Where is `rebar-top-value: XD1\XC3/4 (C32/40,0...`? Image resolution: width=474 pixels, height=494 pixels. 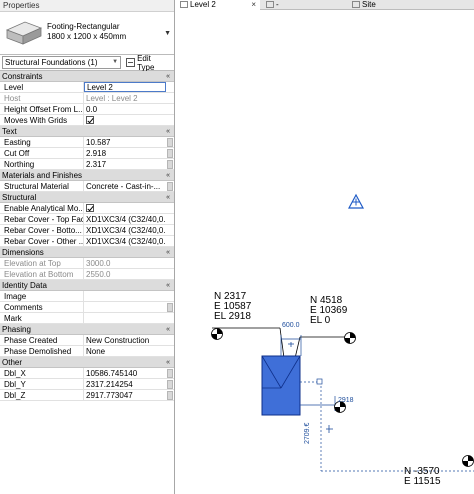
rebar-top-value: XD1\XC3/4 (C32/40,0... is located at coordinates (125, 219).